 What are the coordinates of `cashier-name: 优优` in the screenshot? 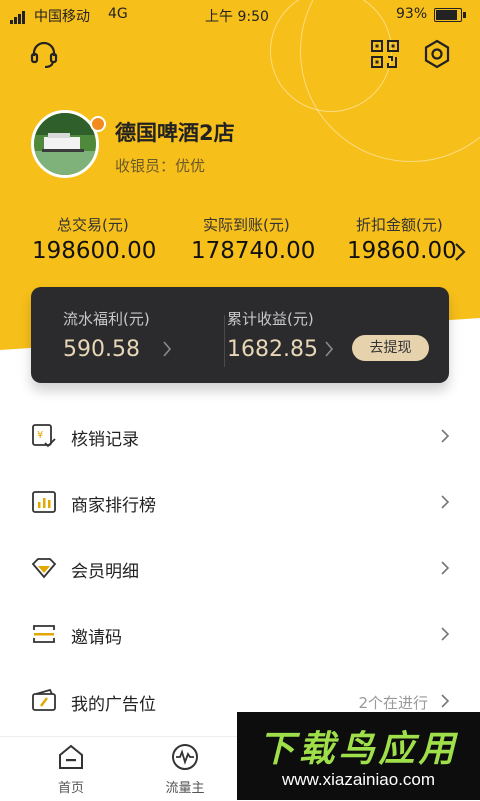 It's located at (190, 166).